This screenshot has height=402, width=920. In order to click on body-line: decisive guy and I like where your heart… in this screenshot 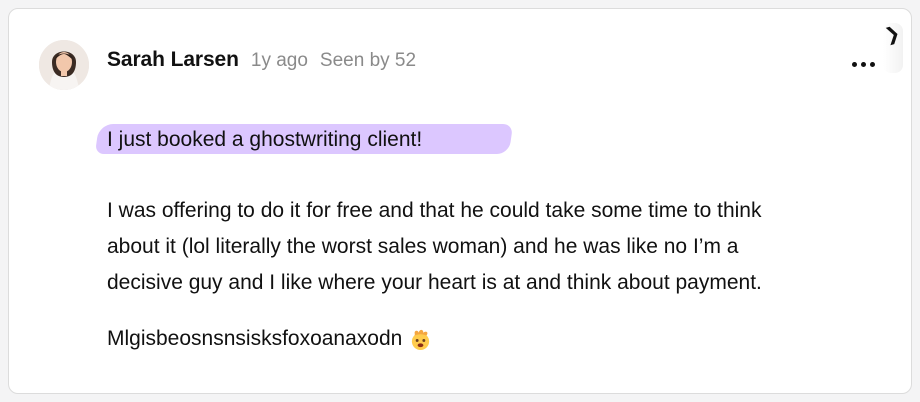, I will do `click(434, 282)`.